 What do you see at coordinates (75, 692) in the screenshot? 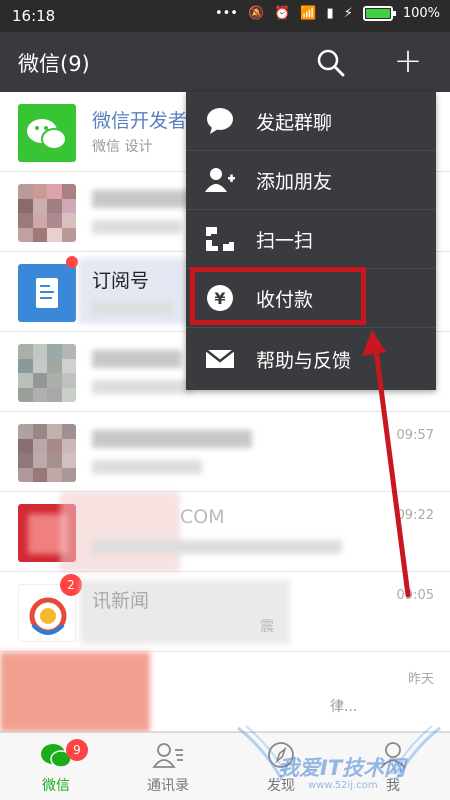
I see `blurred-avatar` at bounding box center [75, 692].